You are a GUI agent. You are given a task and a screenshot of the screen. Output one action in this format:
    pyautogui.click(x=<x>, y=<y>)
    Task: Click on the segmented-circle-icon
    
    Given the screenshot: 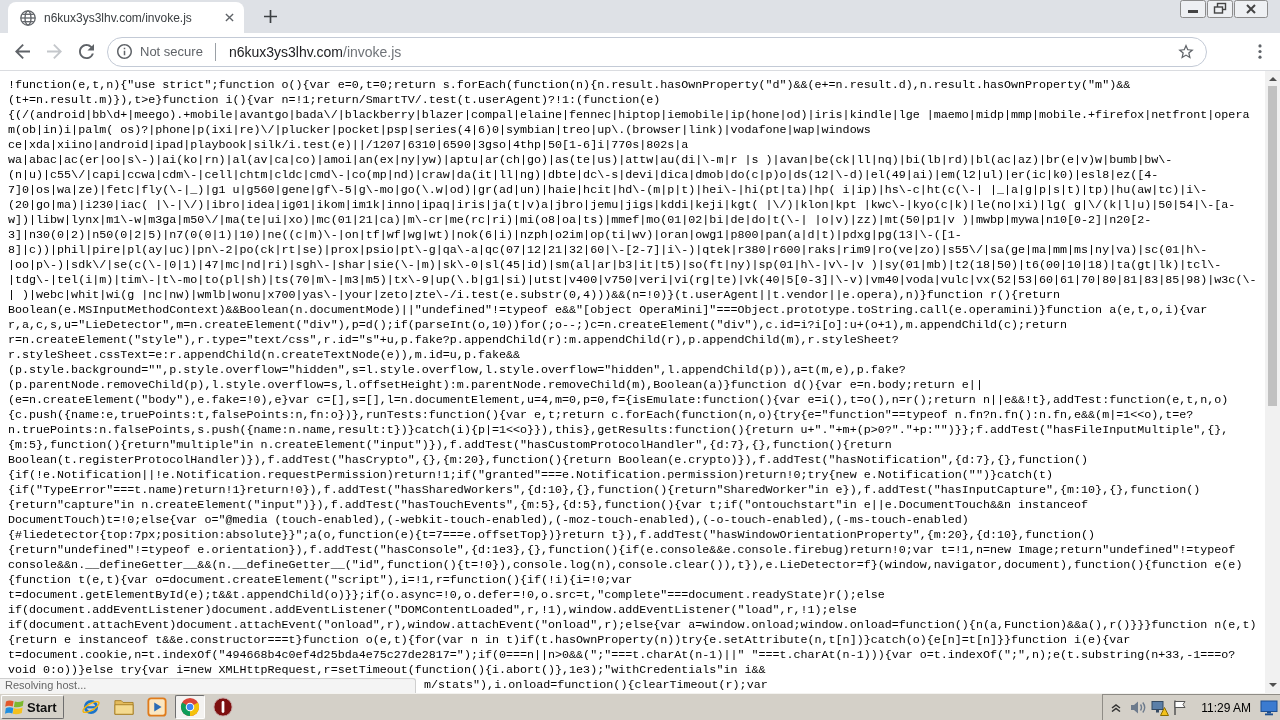 What is the action you would take?
    pyautogui.click(x=189, y=707)
    